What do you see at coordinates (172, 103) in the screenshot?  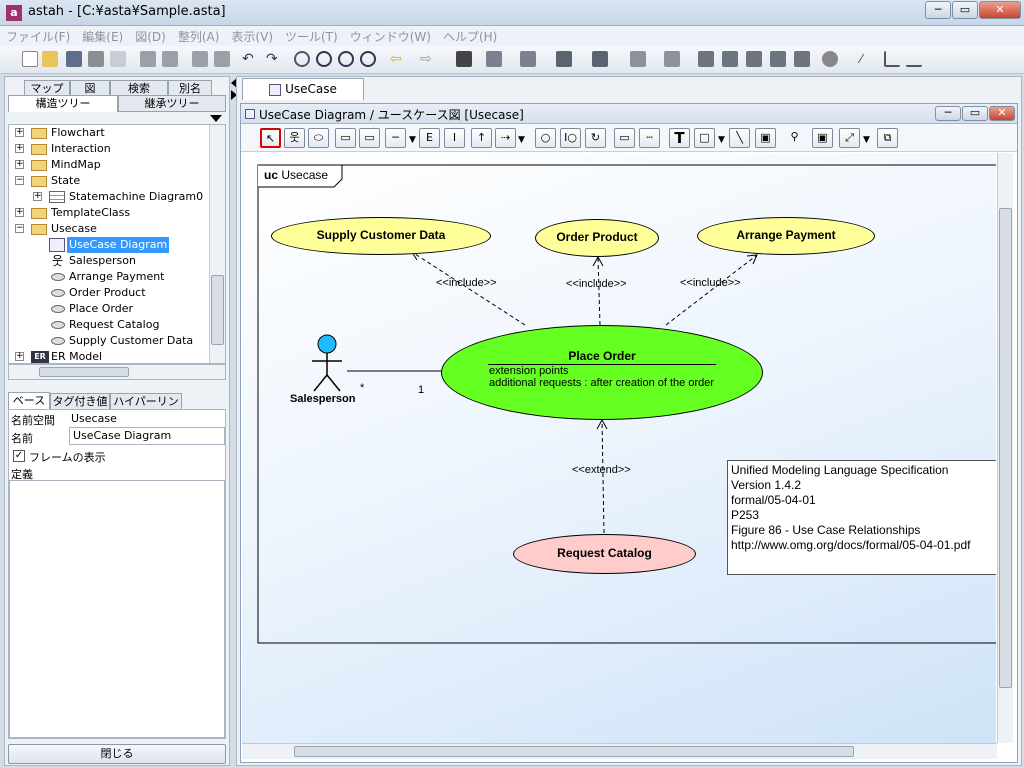 I see `tab-inheritance-tree: 継承ツリー` at bounding box center [172, 103].